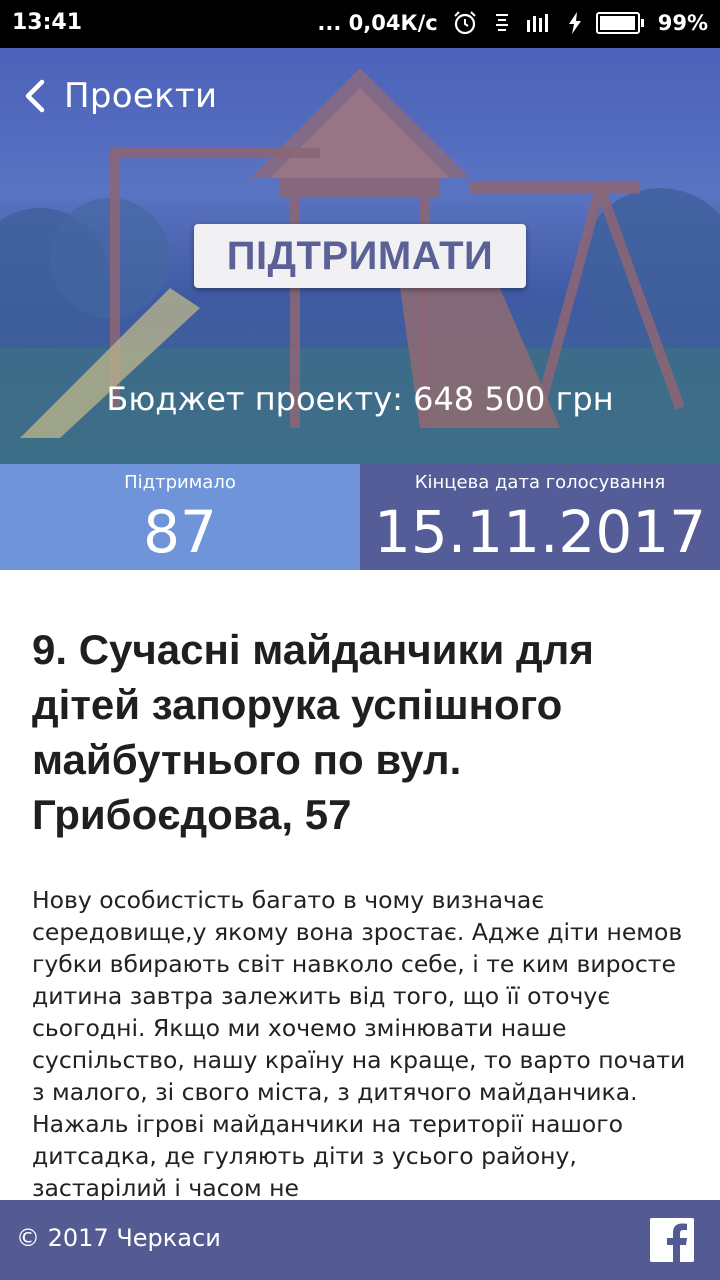  I want to click on deadline-panel: Кінцева дата голосування 15.11.2017, so click(540, 517).